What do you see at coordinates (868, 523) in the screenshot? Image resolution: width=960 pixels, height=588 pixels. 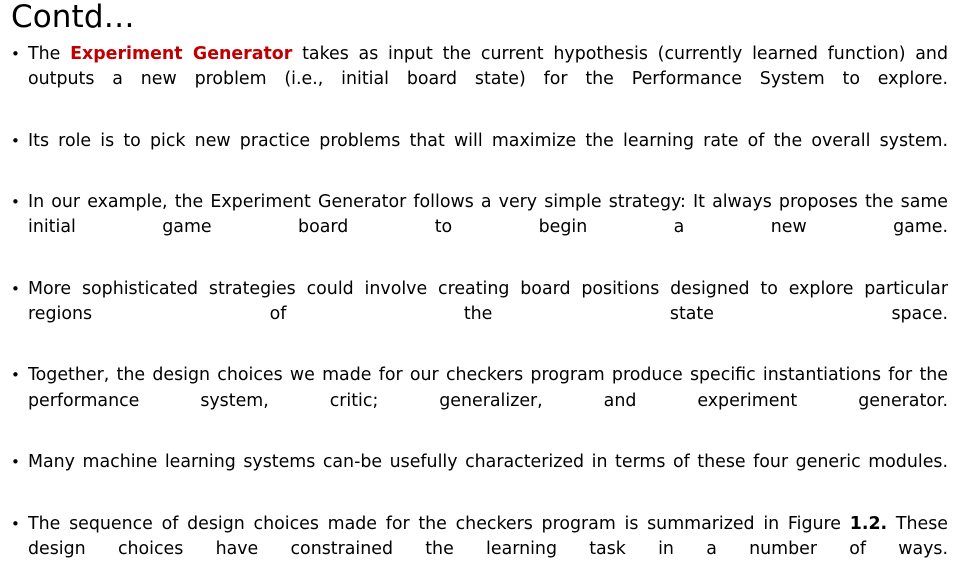 I see `figure-number-highlight: 1.2.` at bounding box center [868, 523].